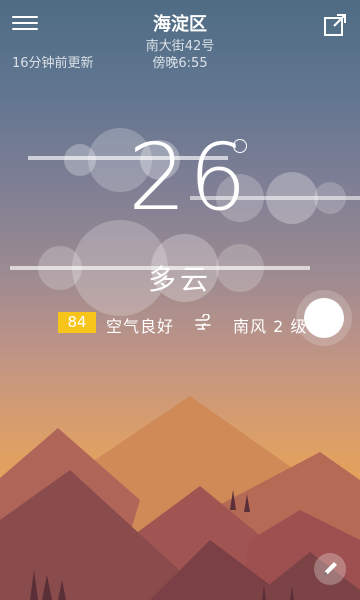 The width and height of the screenshot is (360, 600). I want to click on edit-button, so click(330, 569).